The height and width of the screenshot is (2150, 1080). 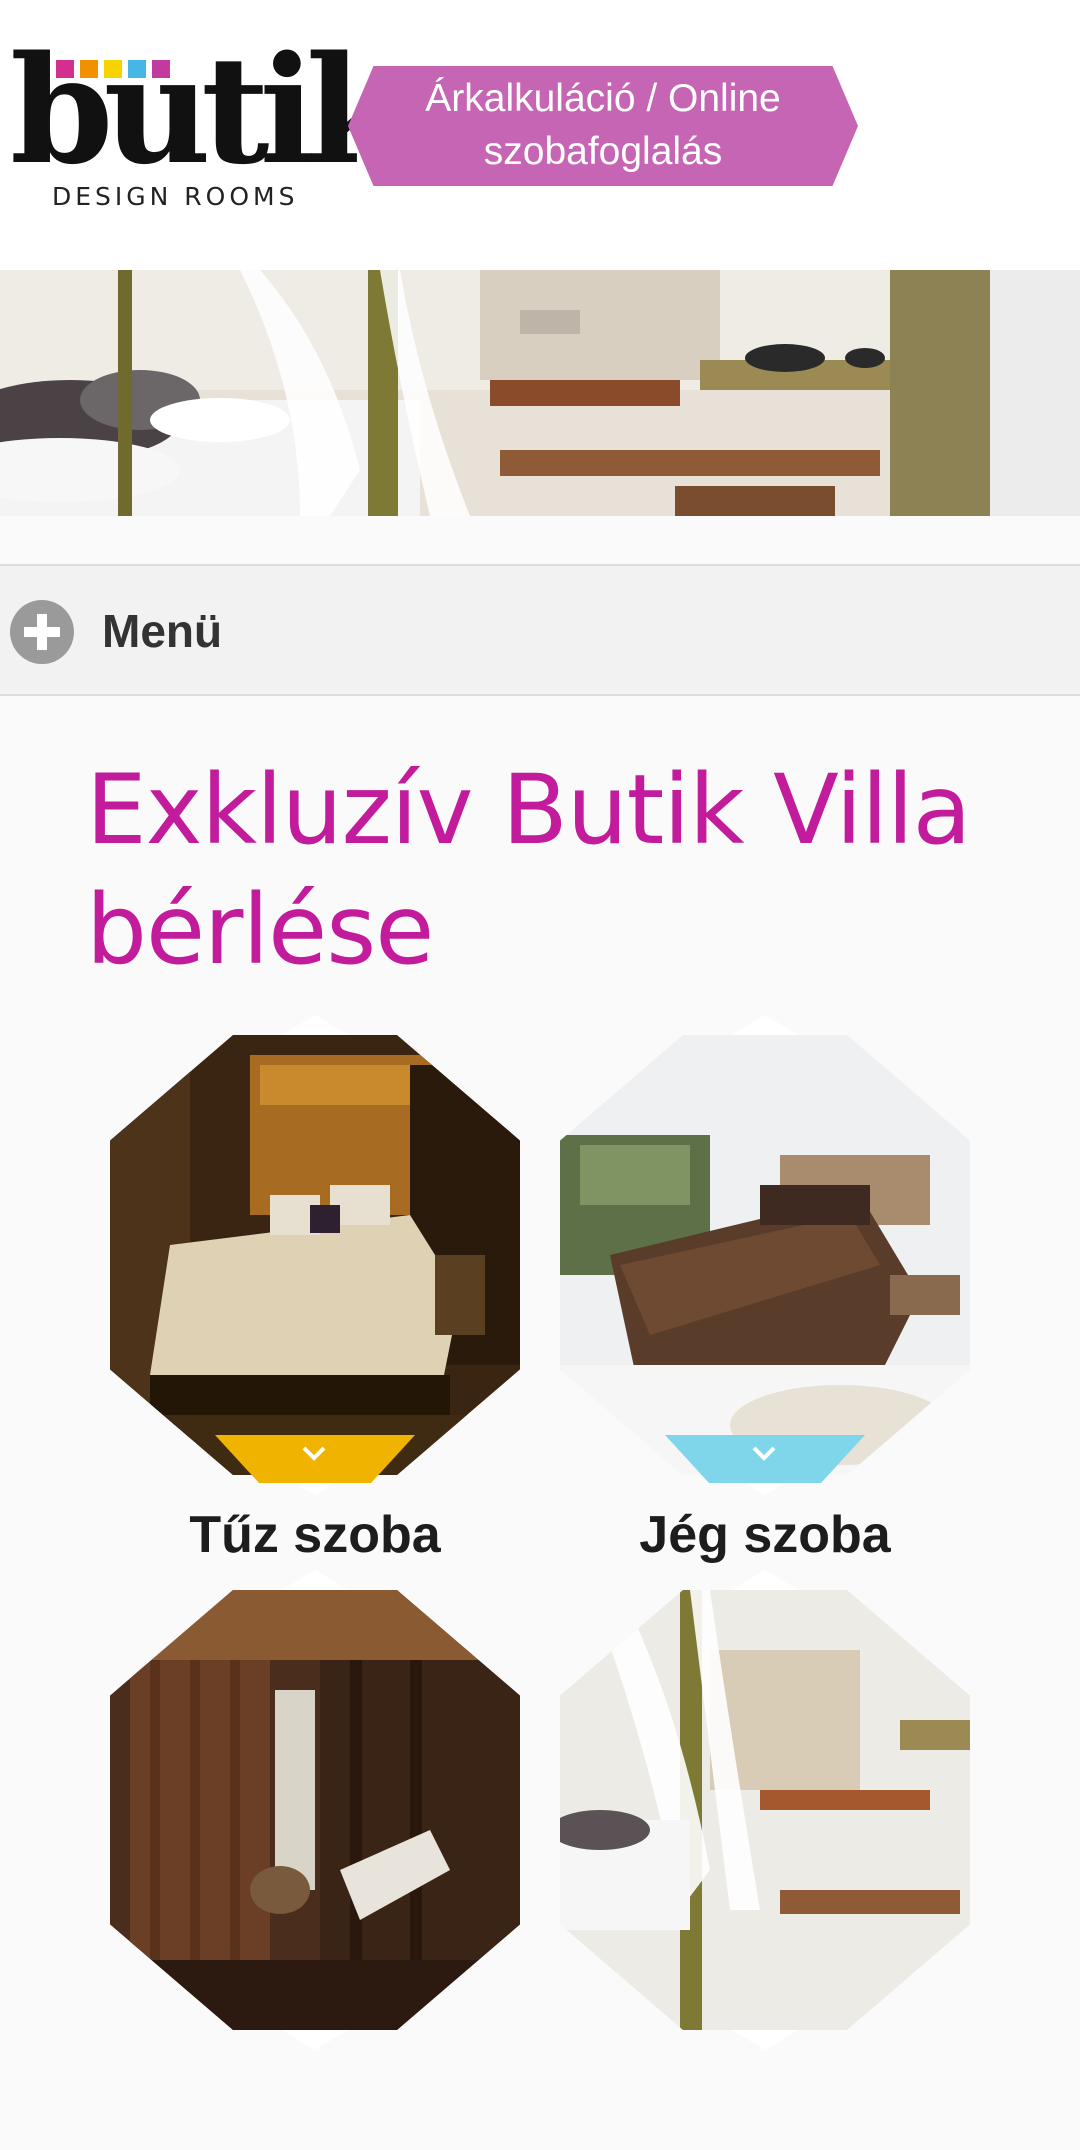 I want to click on fire-room-photo, so click(x=315, y=1255).